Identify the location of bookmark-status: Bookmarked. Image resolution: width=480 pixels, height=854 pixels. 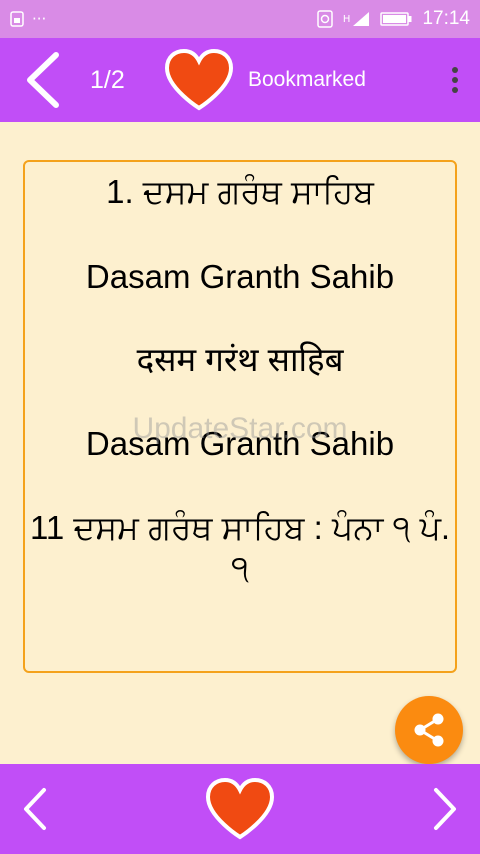
(307, 79).